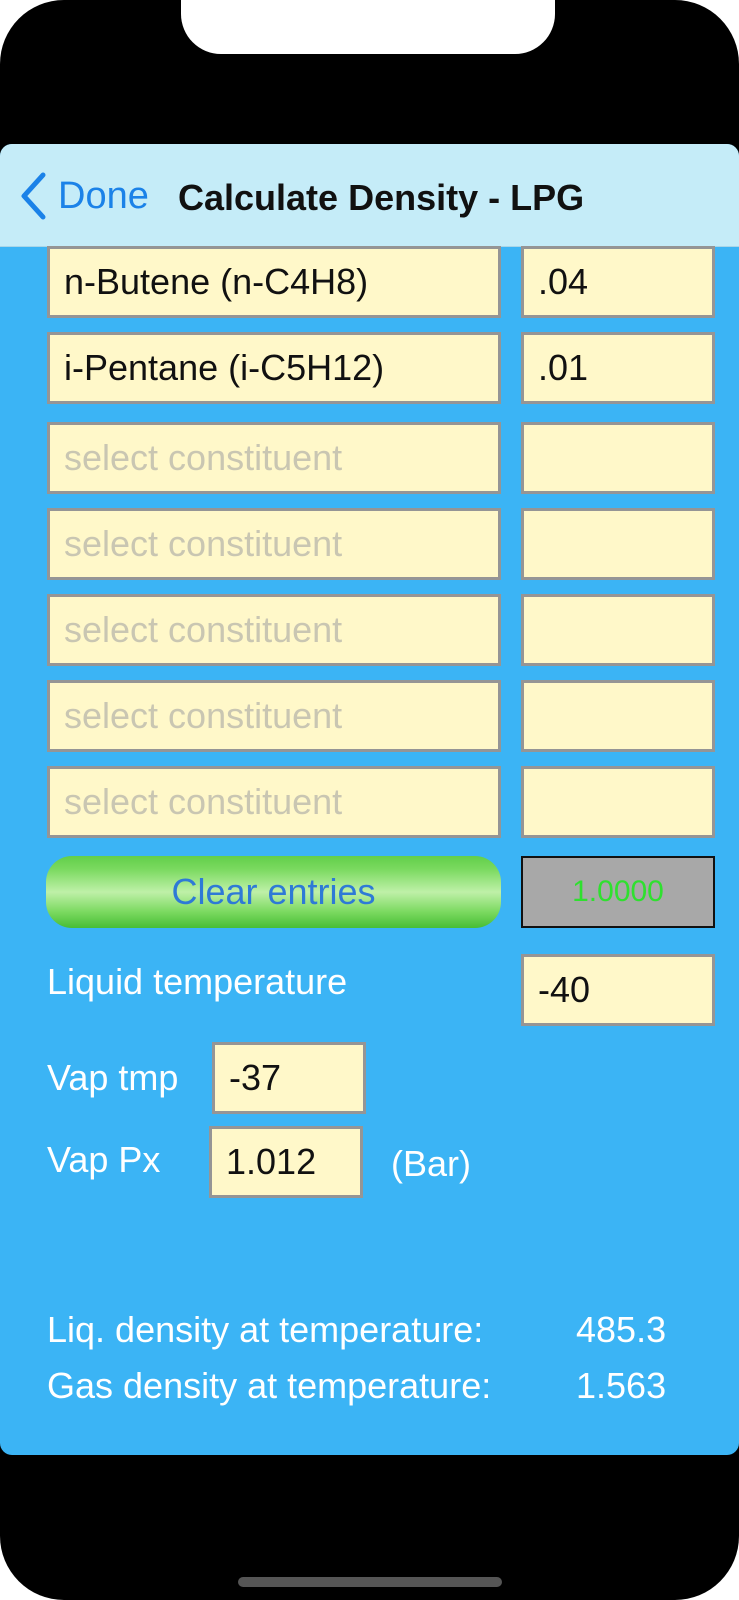 The height and width of the screenshot is (1600, 739). I want to click on constituent-select-2: i-Pentane (i-C5H12), so click(274, 368).